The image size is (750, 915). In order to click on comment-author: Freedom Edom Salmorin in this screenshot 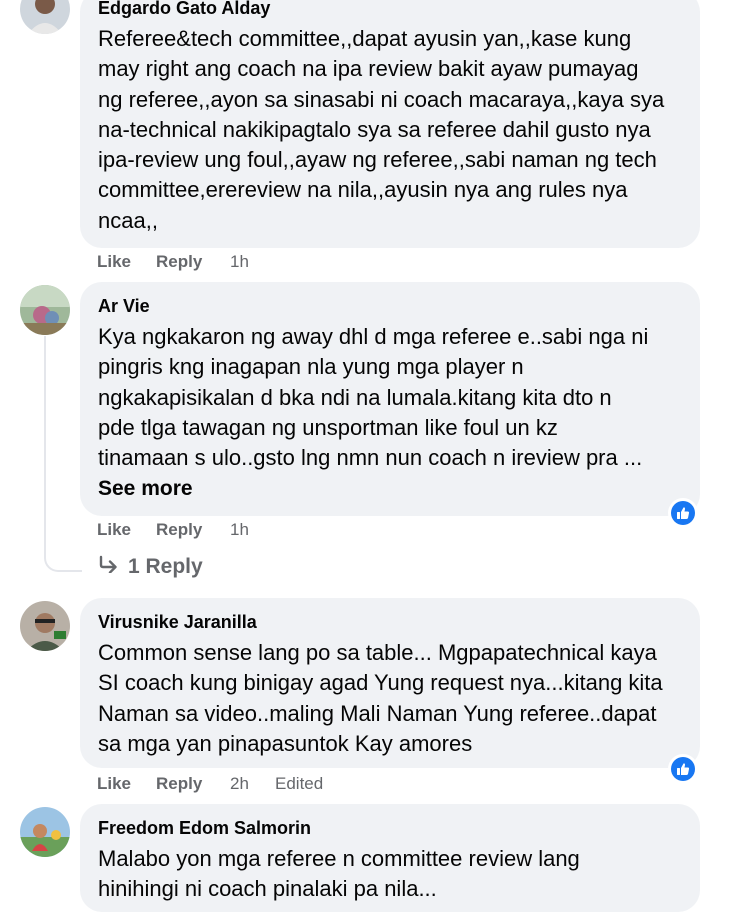, I will do `click(204, 828)`.